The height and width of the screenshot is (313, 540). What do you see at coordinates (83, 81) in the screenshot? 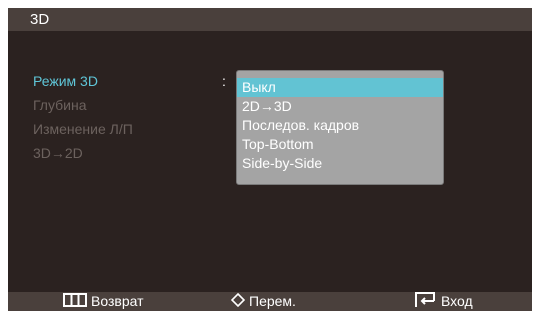
I see `menu-item-3d-mode: Режим 3D` at bounding box center [83, 81].